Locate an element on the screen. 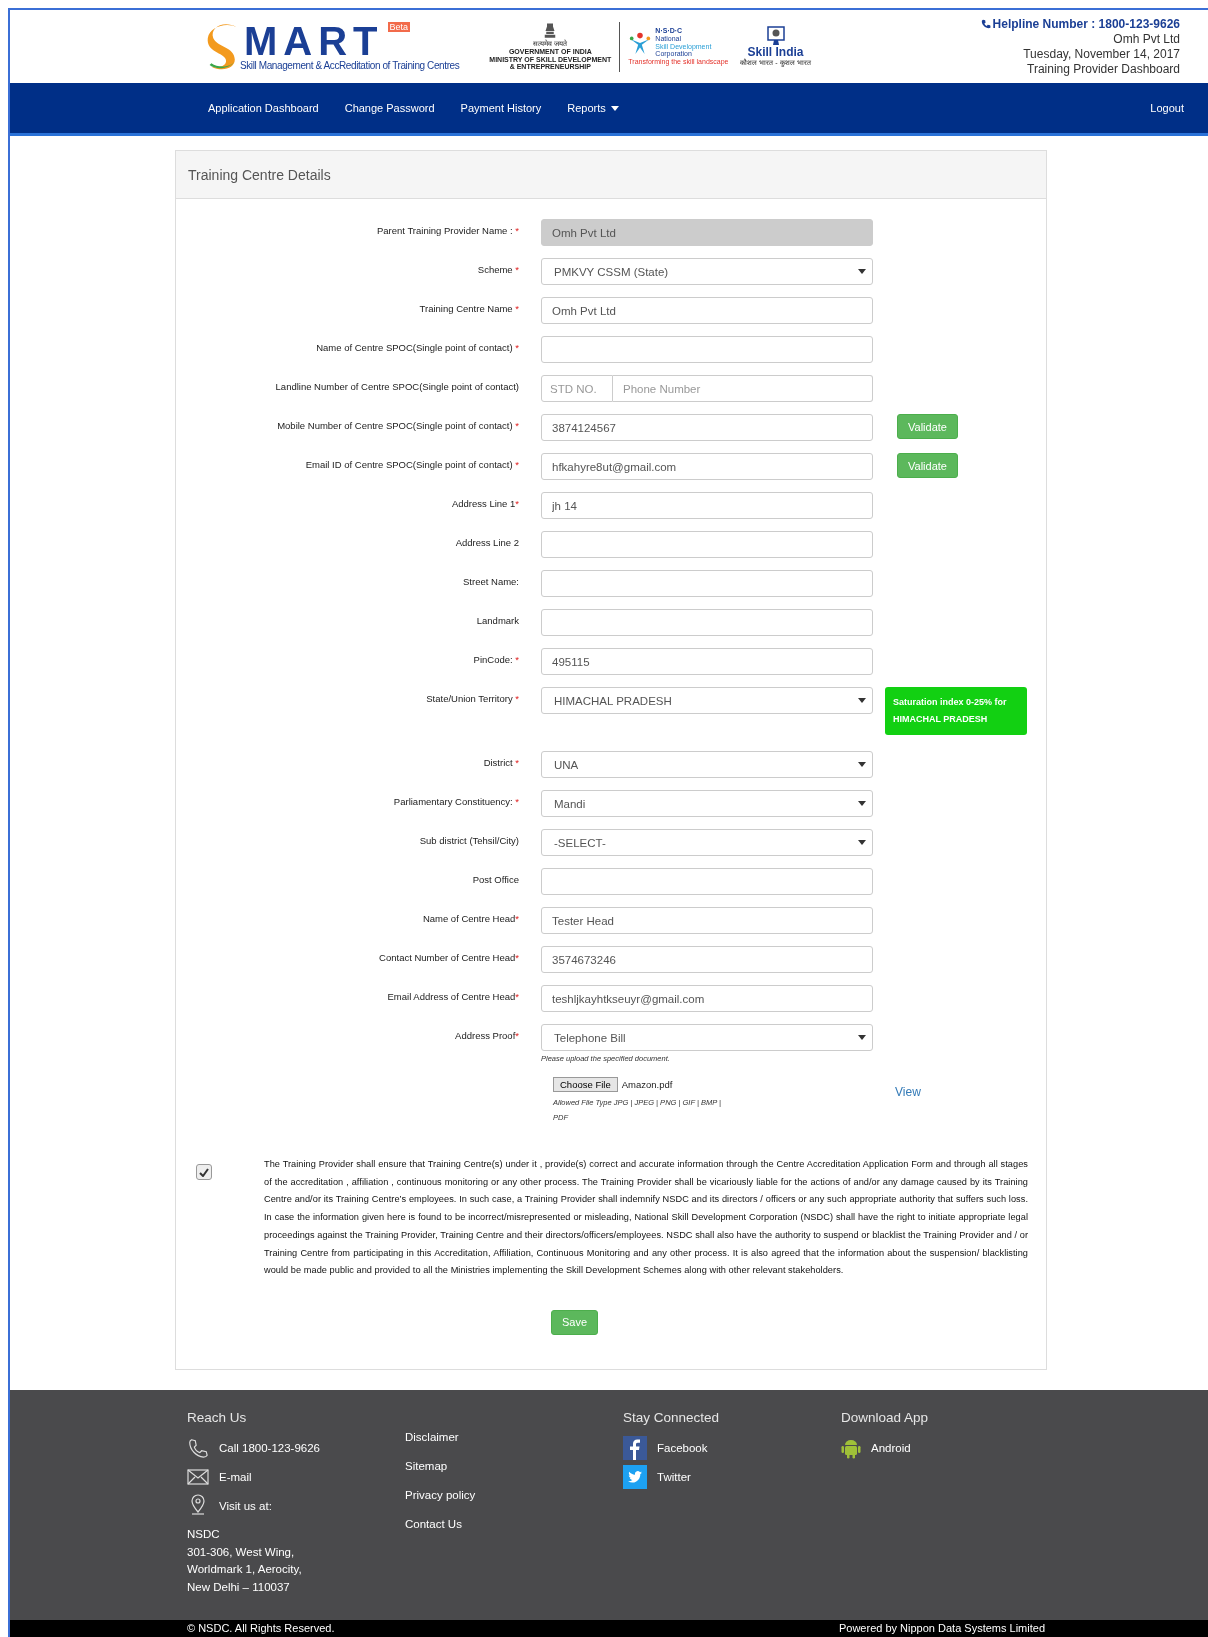 The height and width of the screenshot is (1637, 1208). dropdown-field: Mandi is located at coordinates (707, 803).